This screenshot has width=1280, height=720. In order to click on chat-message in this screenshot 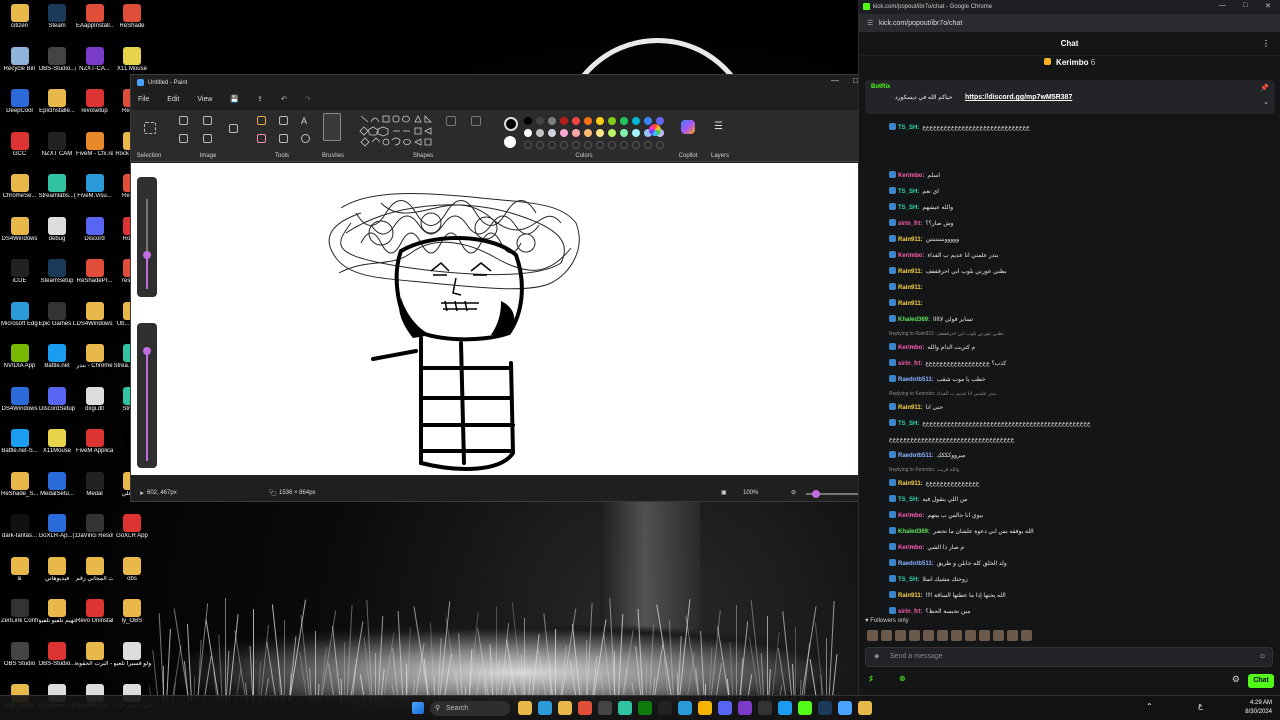, I will do `click(1069, 144)`.